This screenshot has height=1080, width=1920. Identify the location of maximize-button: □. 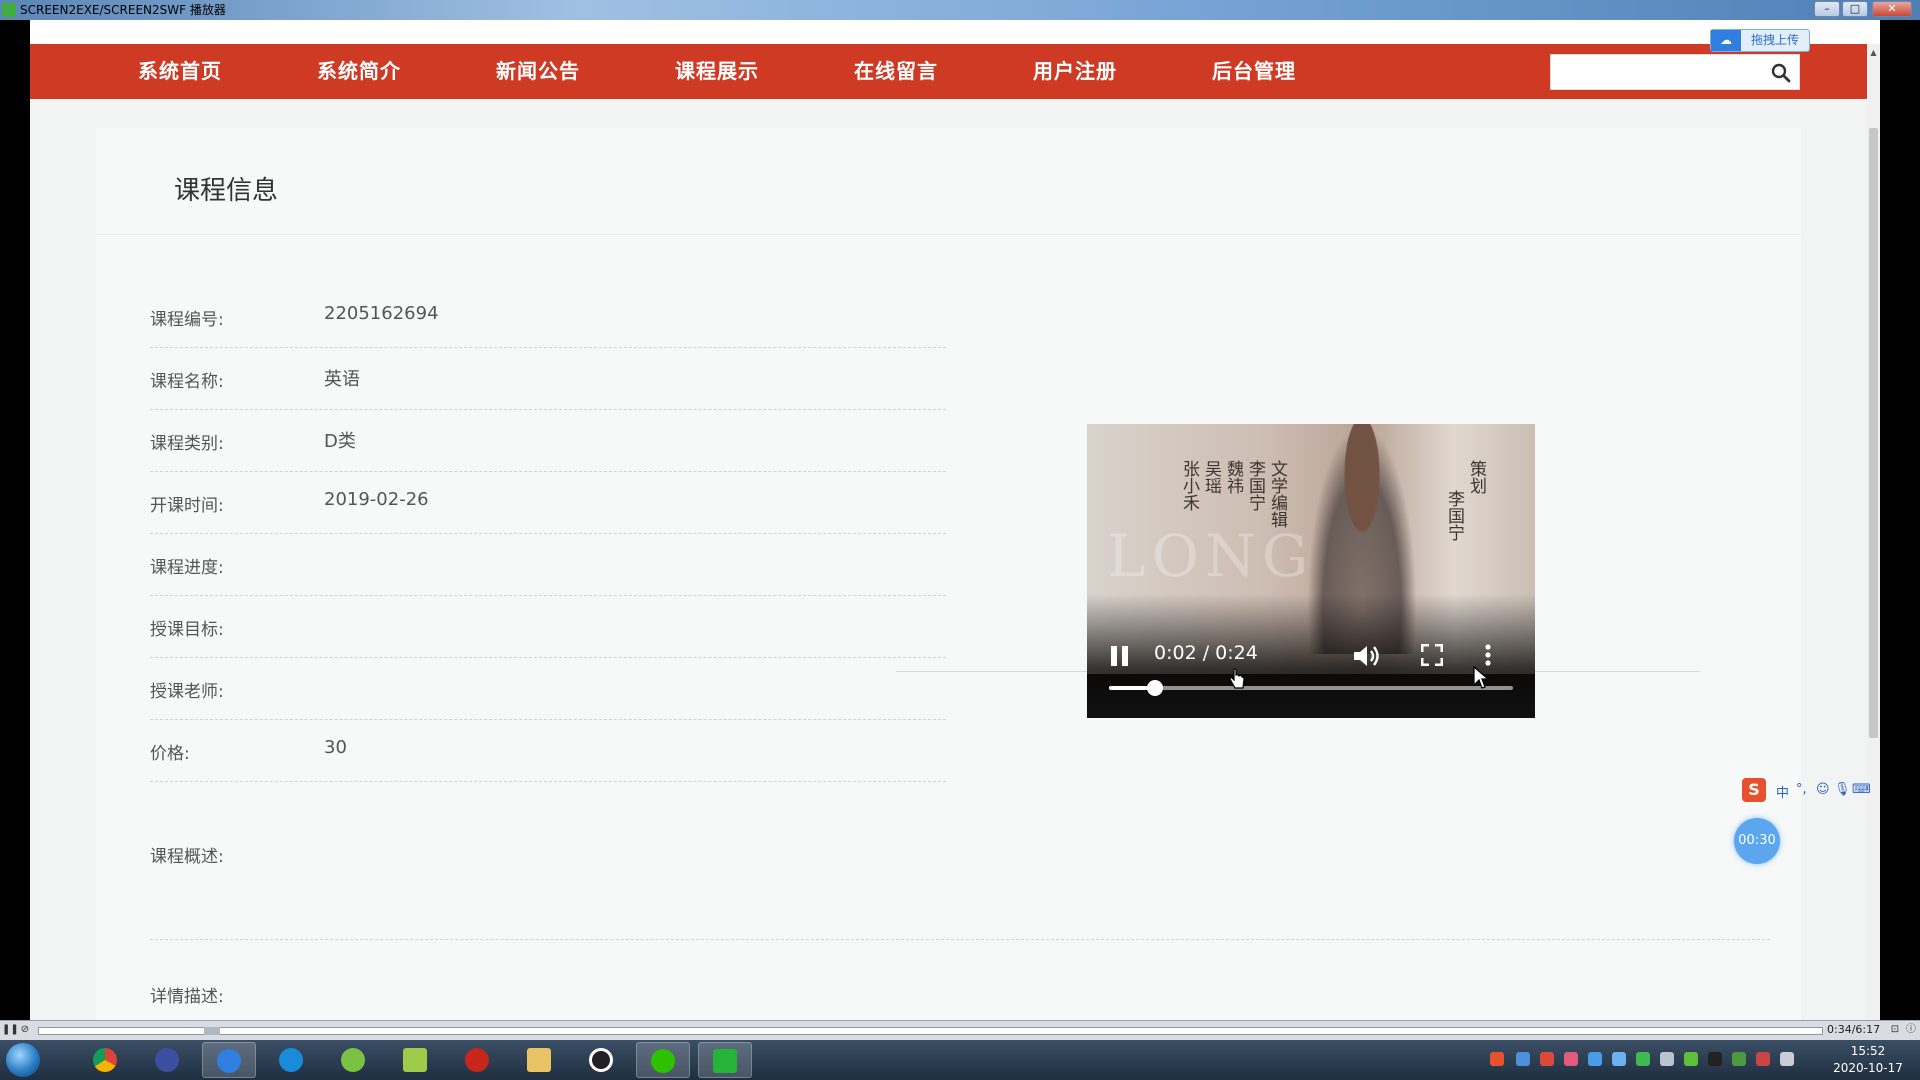
(1855, 9).